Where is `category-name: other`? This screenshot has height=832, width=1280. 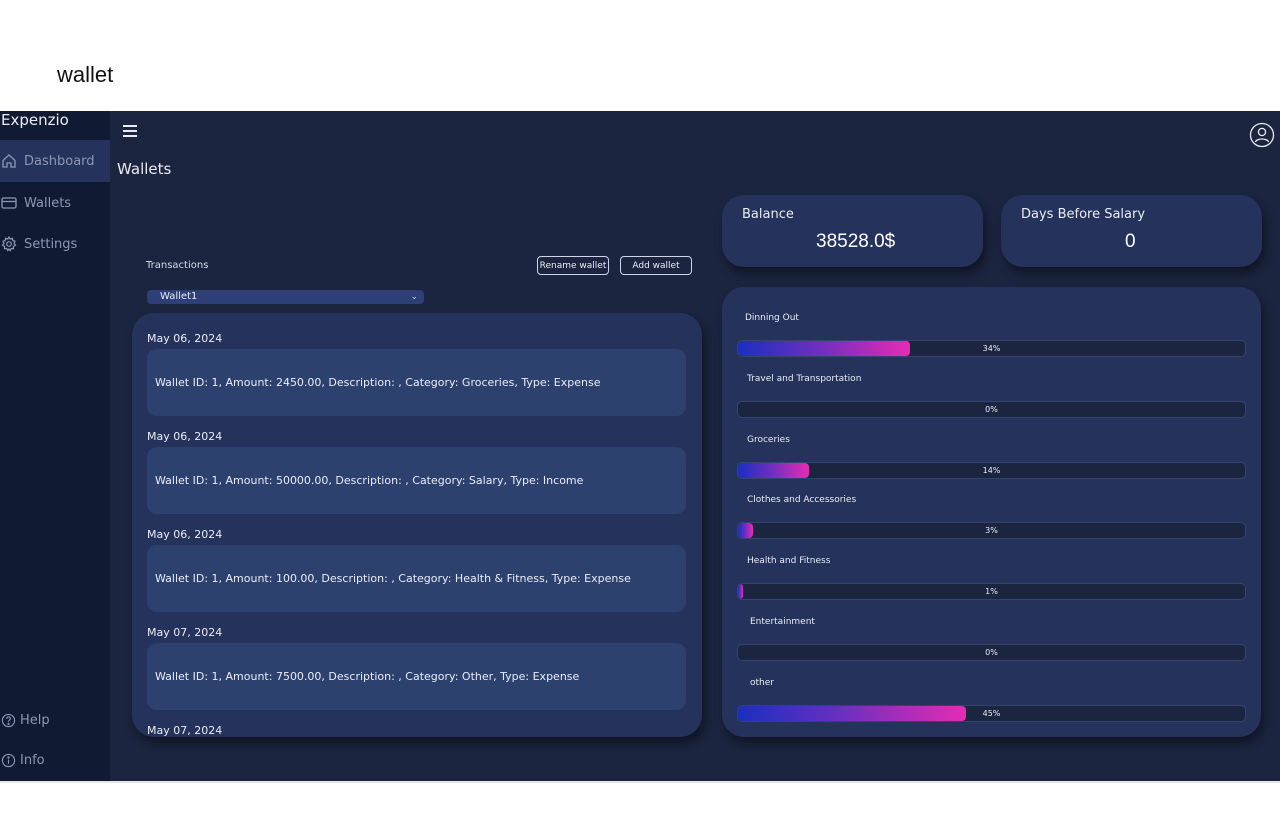
category-name: other is located at coordinates (762, 683).